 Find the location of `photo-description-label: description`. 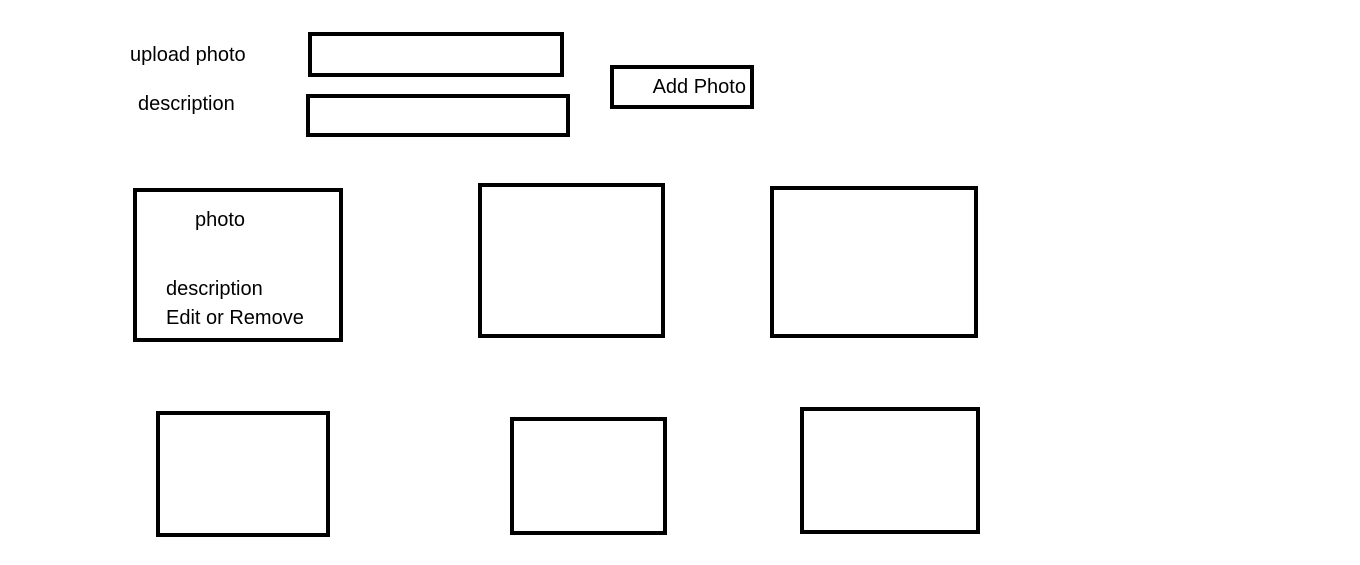

photo-description-label: description is located at coordinates (214, 289).